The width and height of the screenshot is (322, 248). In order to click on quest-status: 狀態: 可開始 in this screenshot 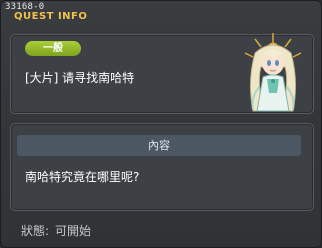, I will do `click(56, 230)`.